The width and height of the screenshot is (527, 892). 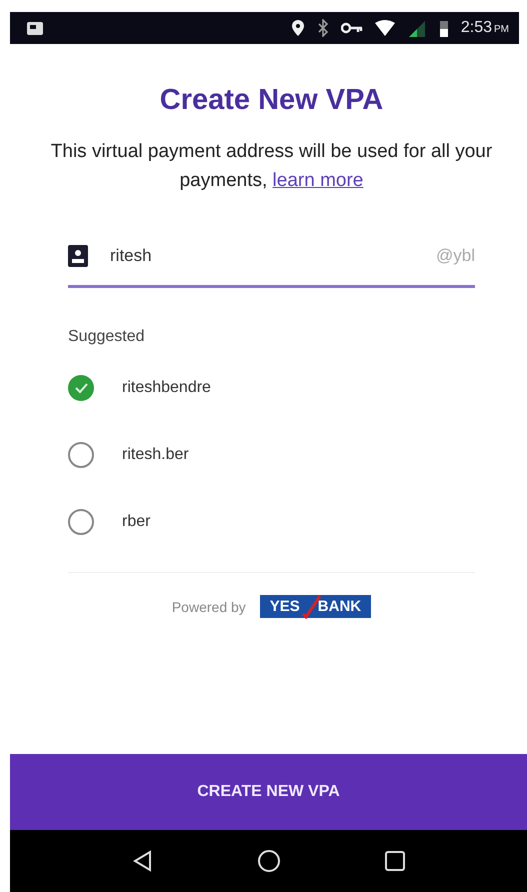 I want to click on suggestion-option: riteshbendre, so click(x=271, y=388).